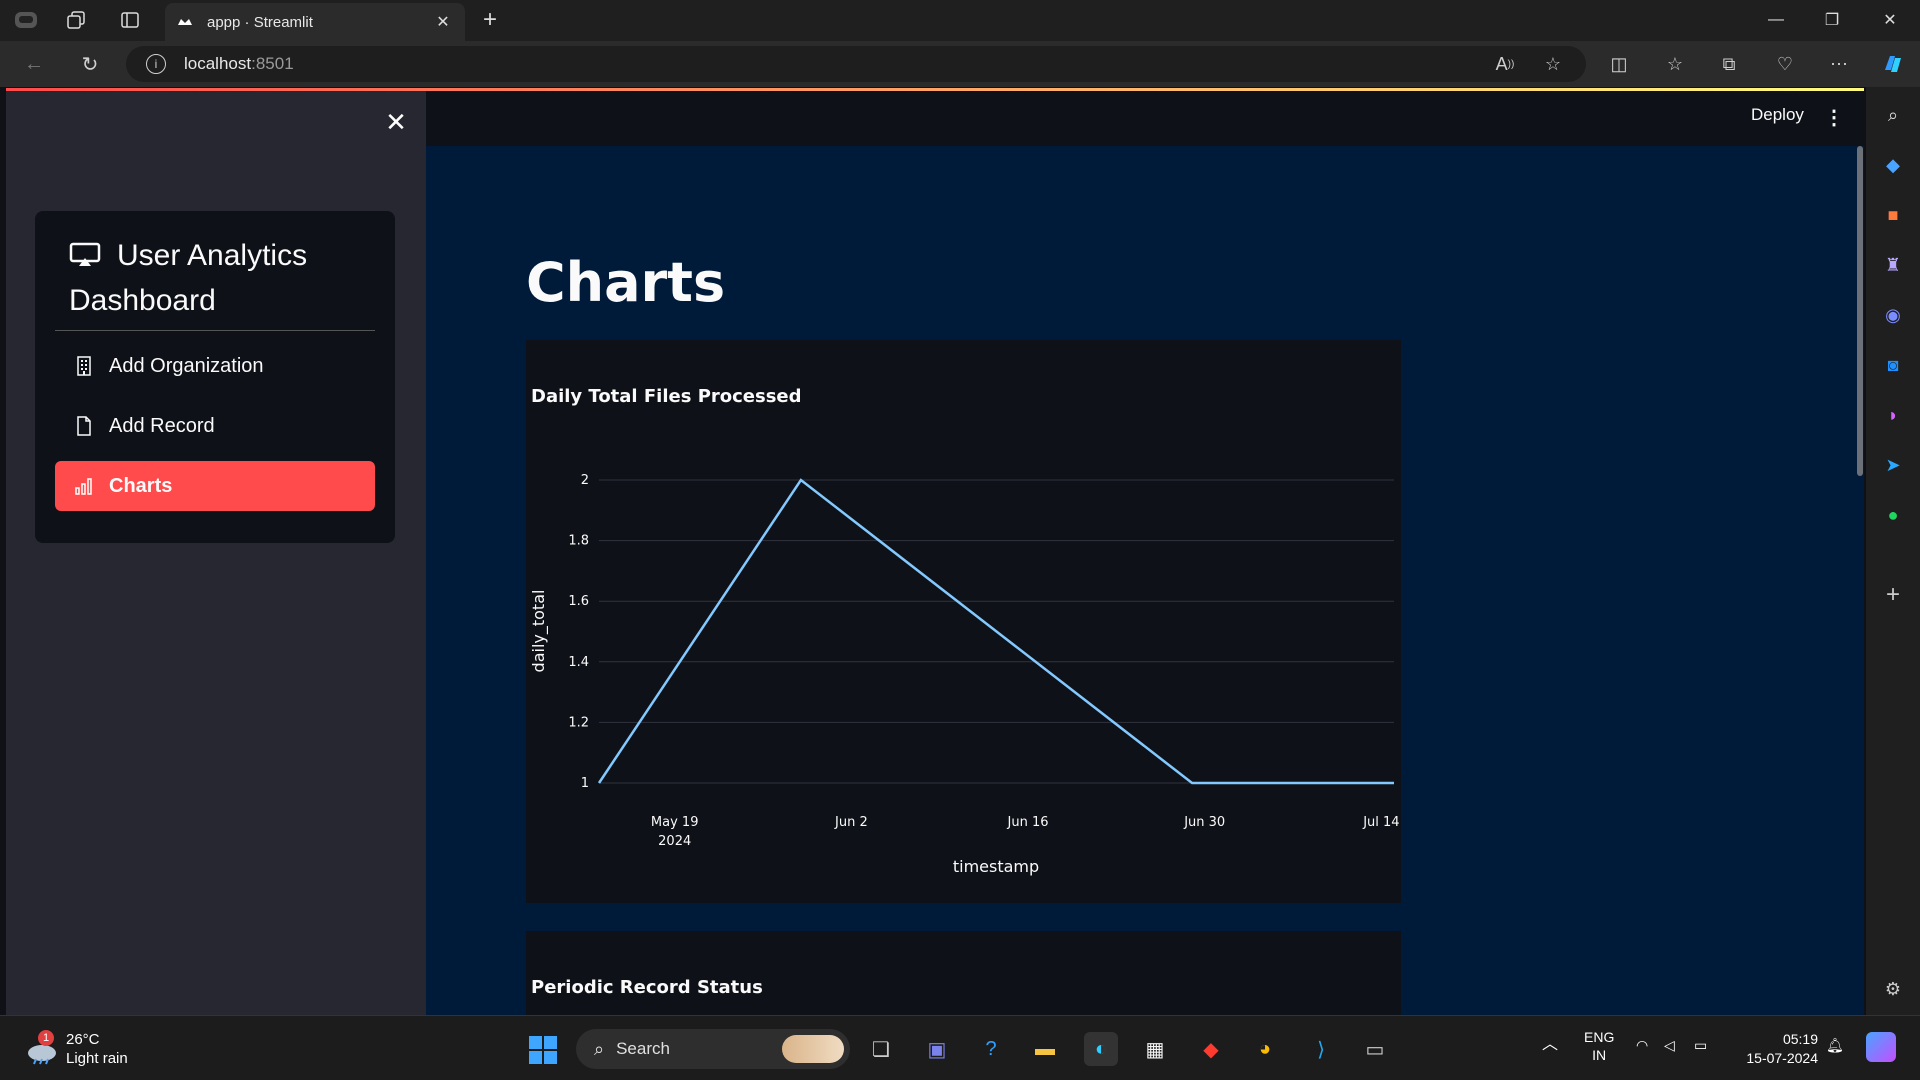  I want to click on tray-chevron-icon: ︿, so click(1550, 1045).